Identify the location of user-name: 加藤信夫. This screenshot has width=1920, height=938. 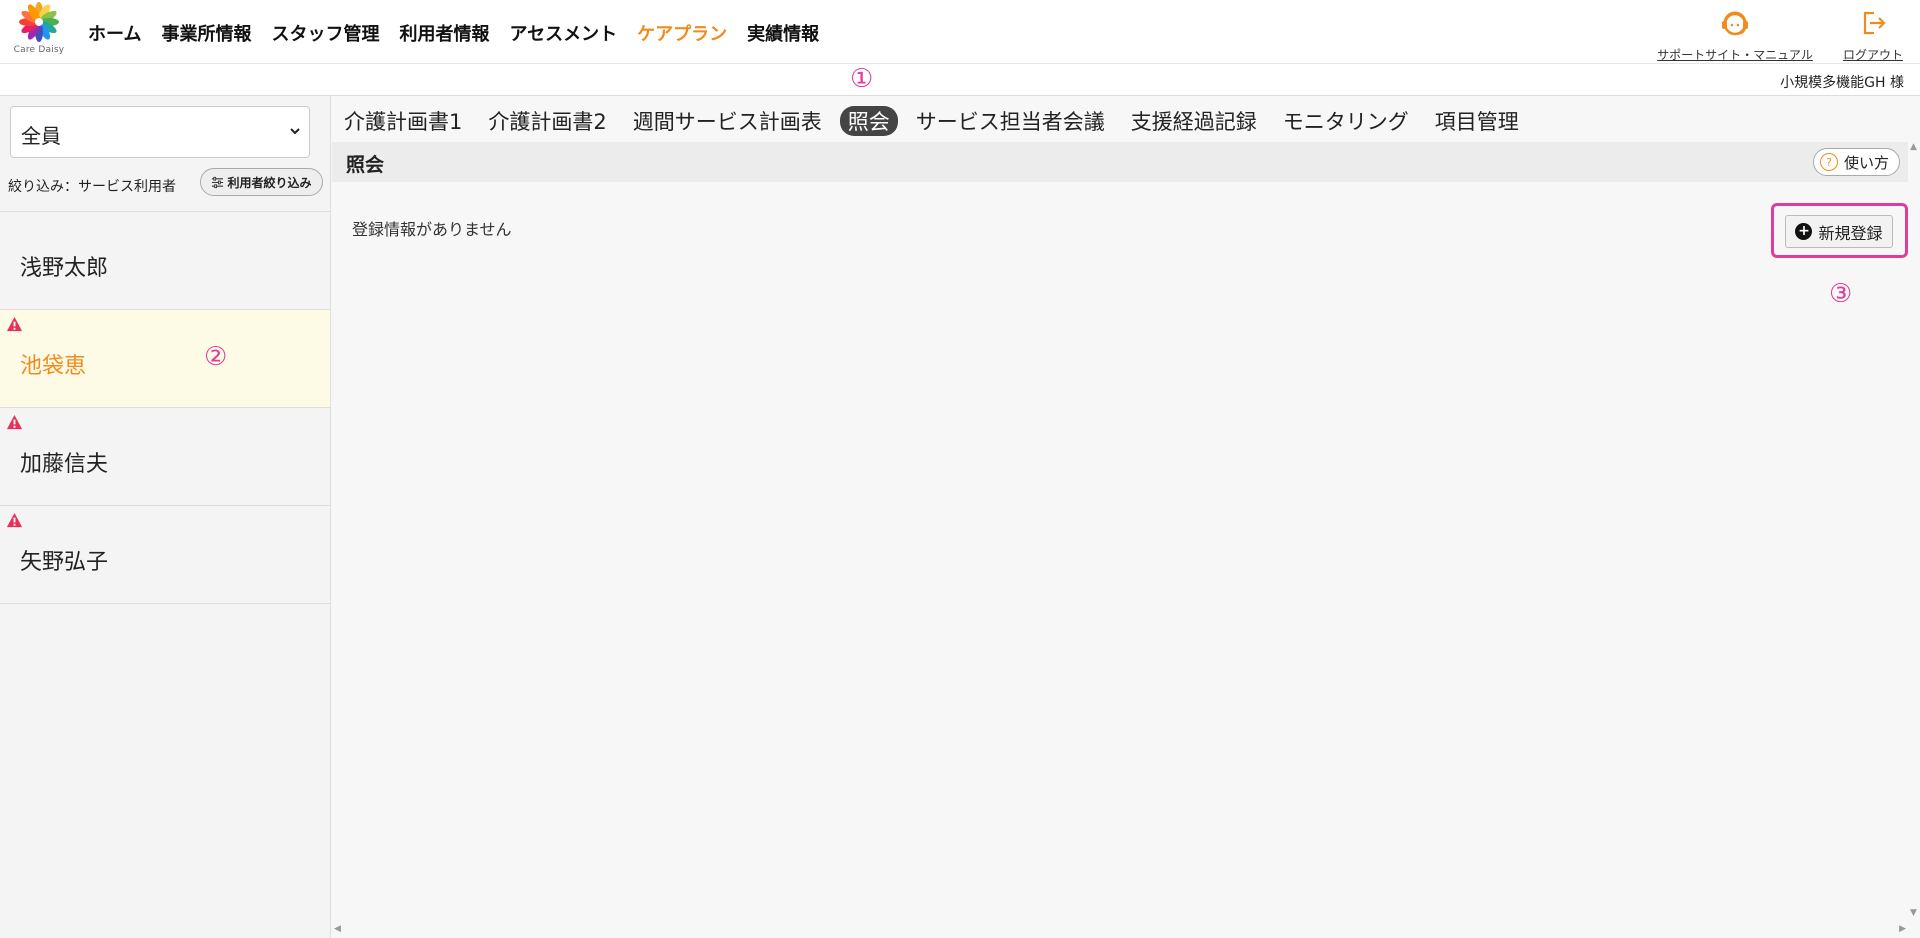
(64, 464).